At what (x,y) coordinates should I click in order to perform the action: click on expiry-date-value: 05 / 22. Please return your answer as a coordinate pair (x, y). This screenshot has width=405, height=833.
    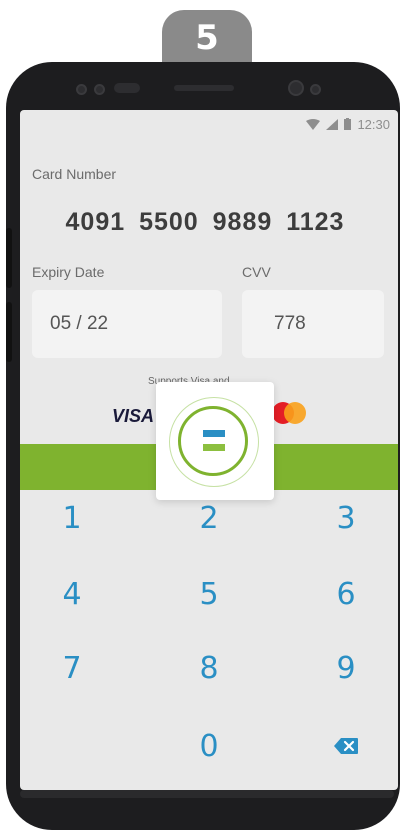
    Looking at the image, I should click on (79, 323).